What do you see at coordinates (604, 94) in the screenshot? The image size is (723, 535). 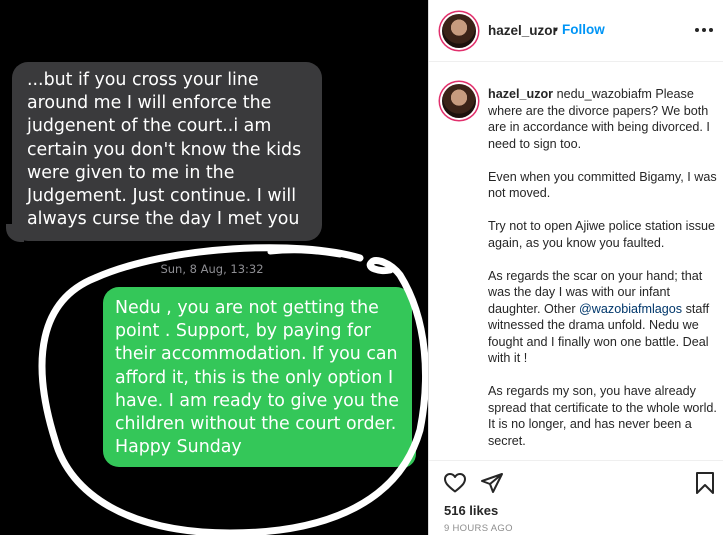 I see `caption-mention: nedu_wazobiafm` at bounding box center [604, 94].